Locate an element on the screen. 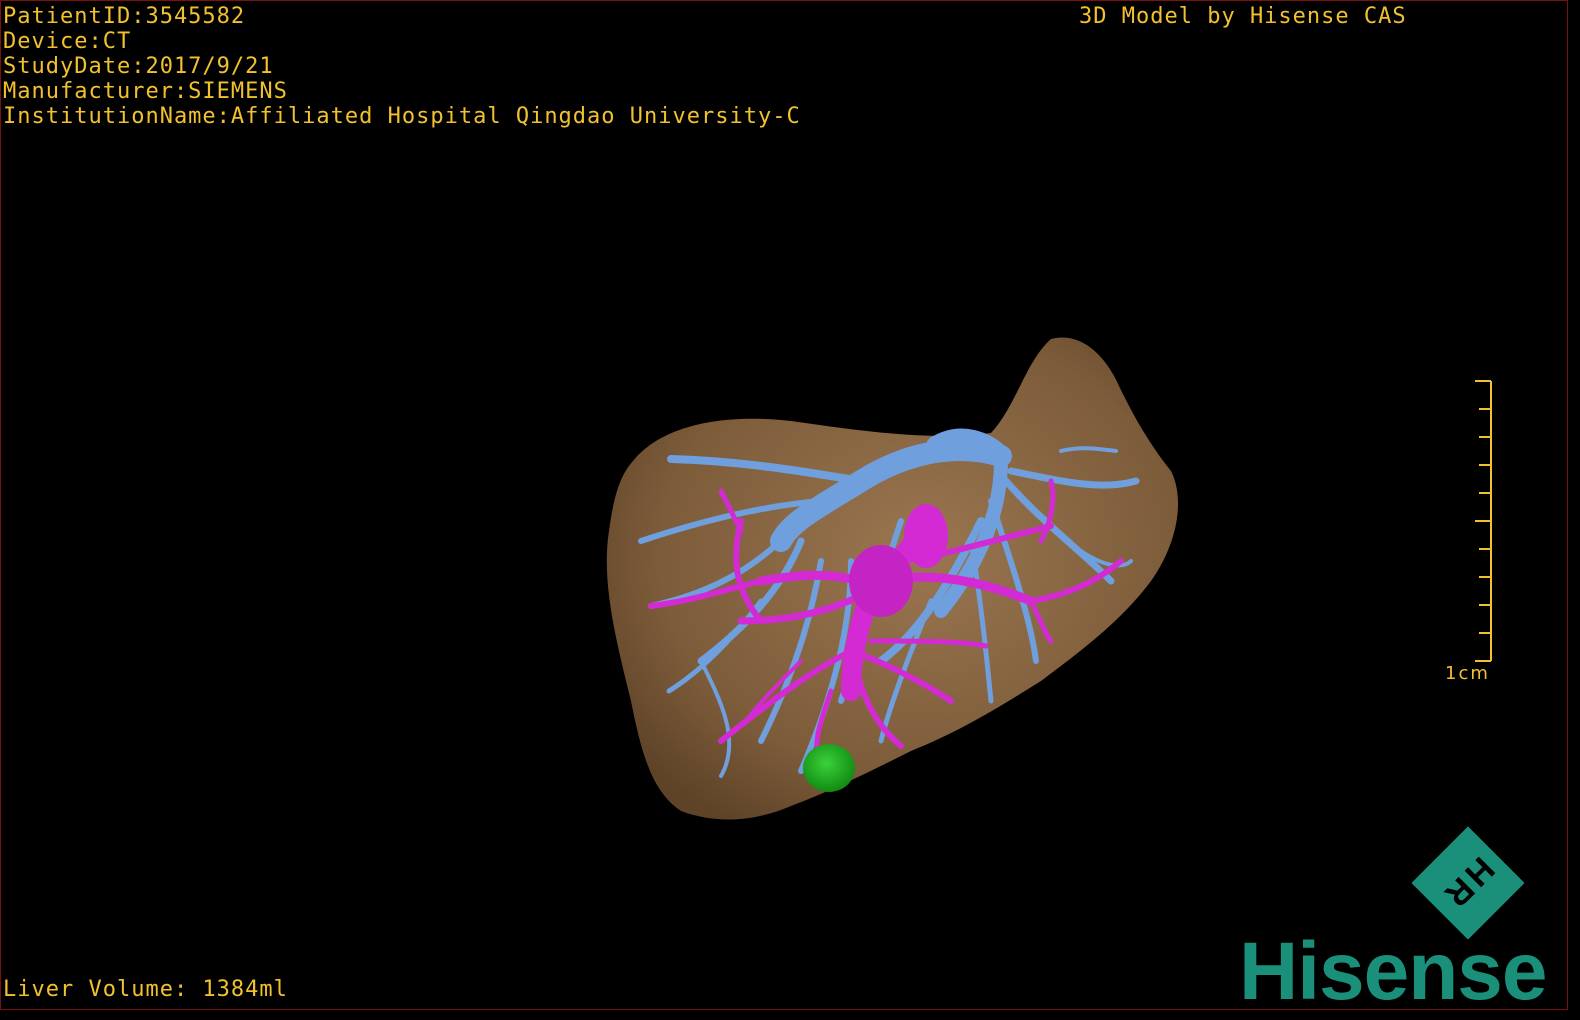 Image resolution: width=1580 pixels, height=1020 pixels. device: Device:CT is located at coordinates (67, 41).